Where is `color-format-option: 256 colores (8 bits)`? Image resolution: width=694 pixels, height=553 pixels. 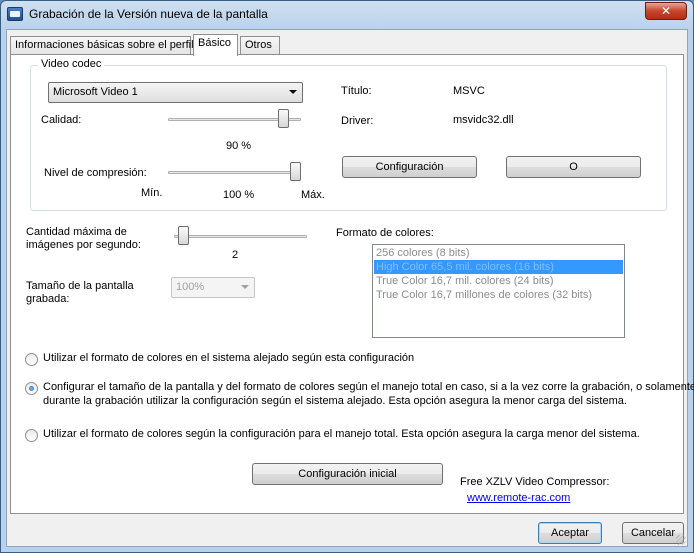 color-format-option: 256 colores (8 bits) is located at coordinates (498, 253).